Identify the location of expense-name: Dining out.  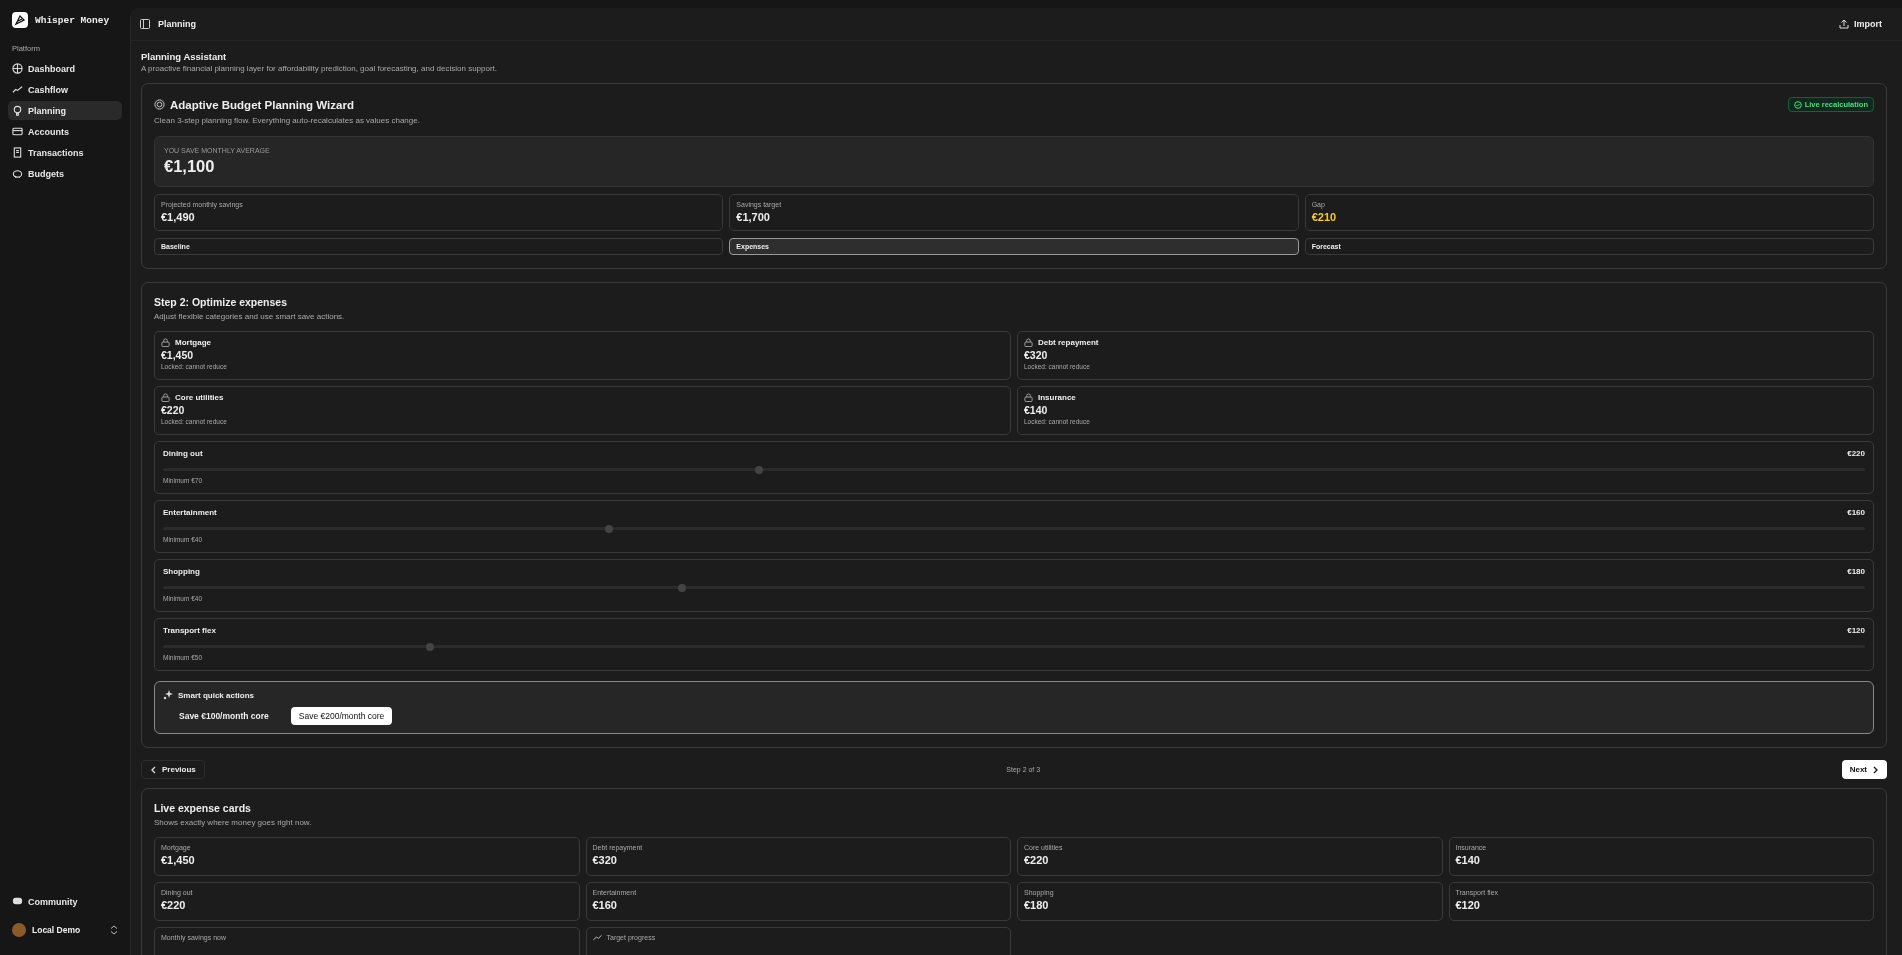
(183, 453).